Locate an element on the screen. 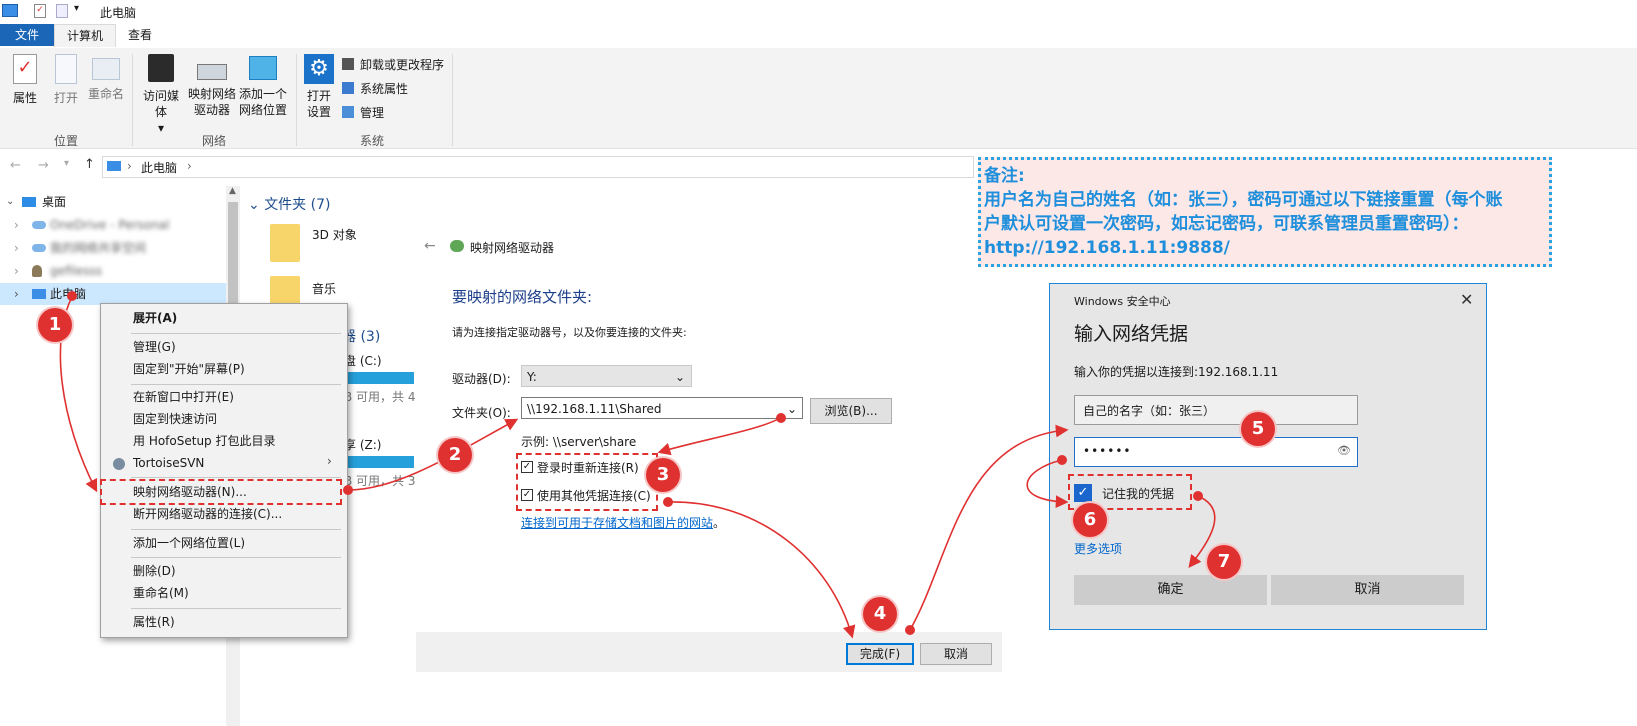  step-badge-6: 6 is located at coordinates (1090, 520).